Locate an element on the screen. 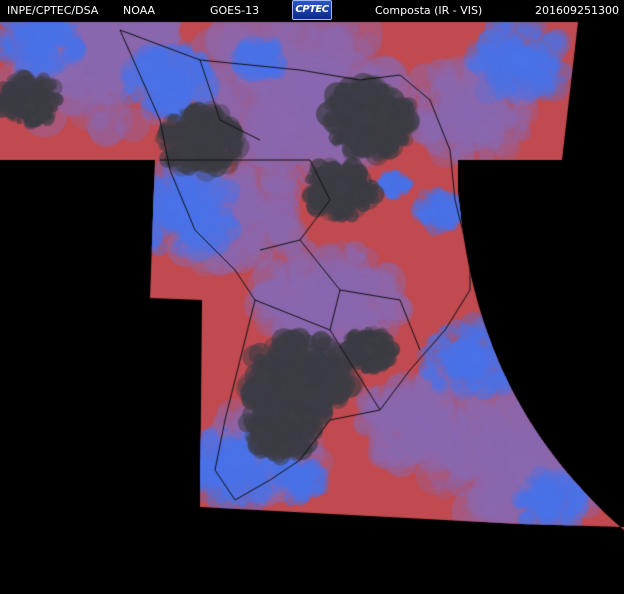 The image size is (624, 594). product-label: Composta (IR - VIS) is located at coordinates (429, 10).